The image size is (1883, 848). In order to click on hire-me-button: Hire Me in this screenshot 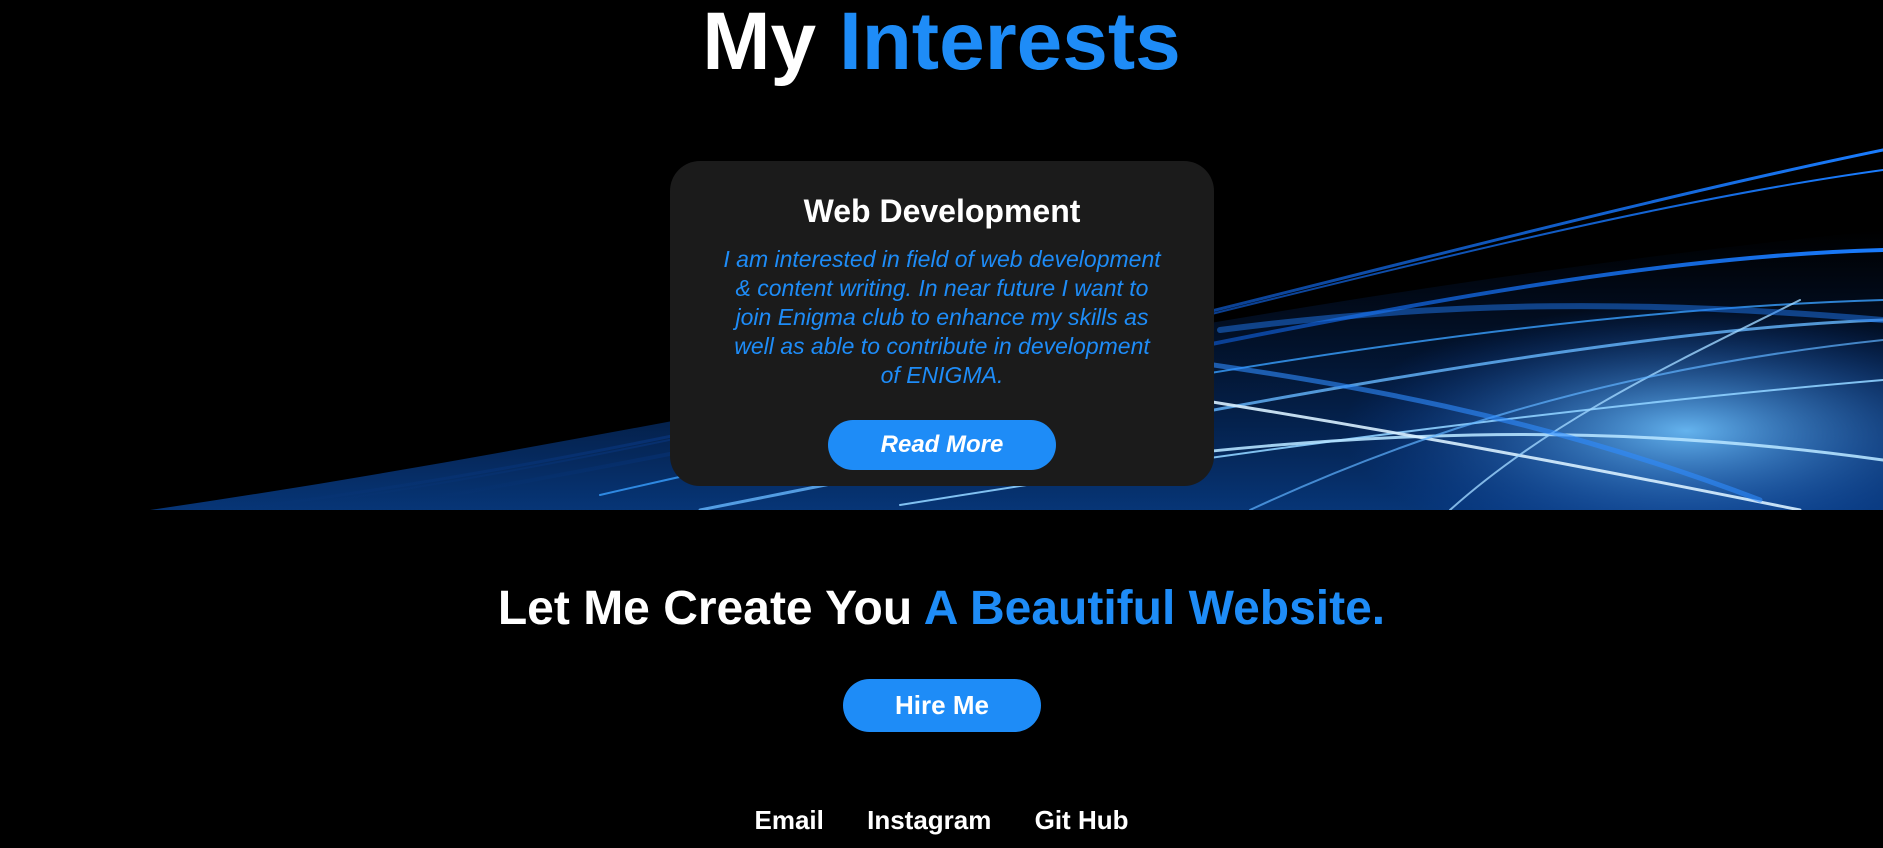, I will do `click(942, 705)`.